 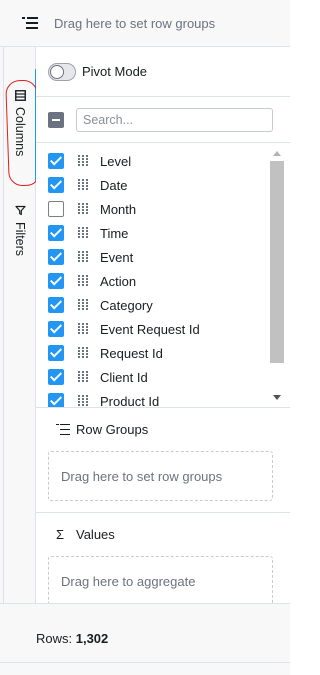 I want to click on row-groups-section: Row Groups Drag here to set row groups, so click(x=163, y=460).